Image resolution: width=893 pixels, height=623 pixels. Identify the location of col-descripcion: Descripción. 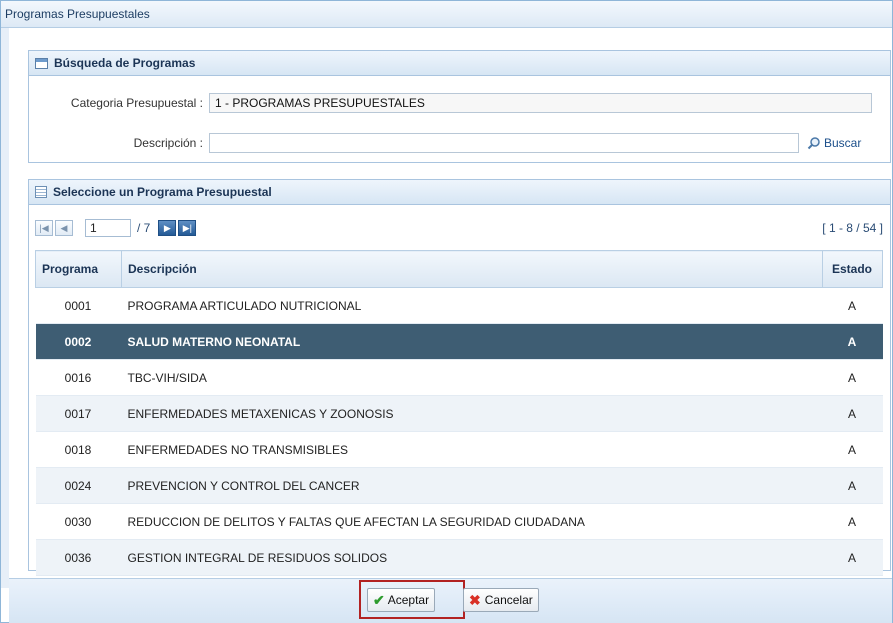
(472, 269).